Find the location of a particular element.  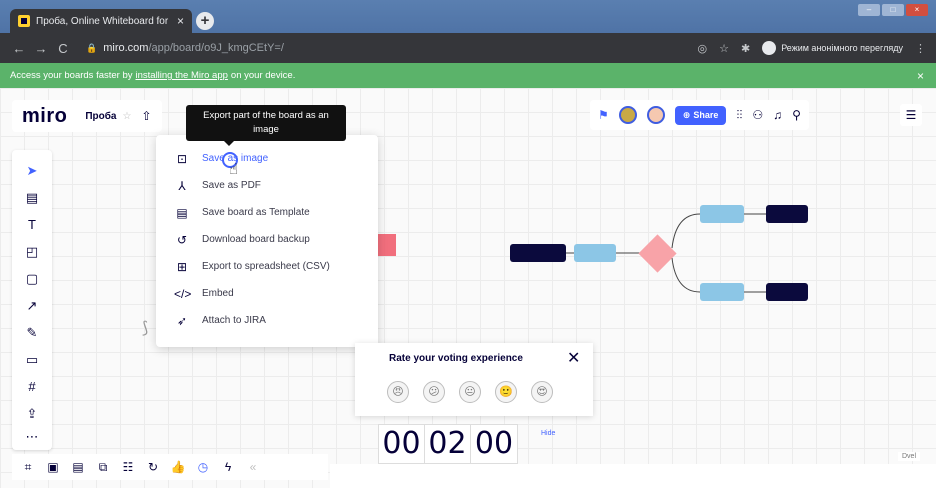

tab-close-icon: × is located at coordinates (180, 21).